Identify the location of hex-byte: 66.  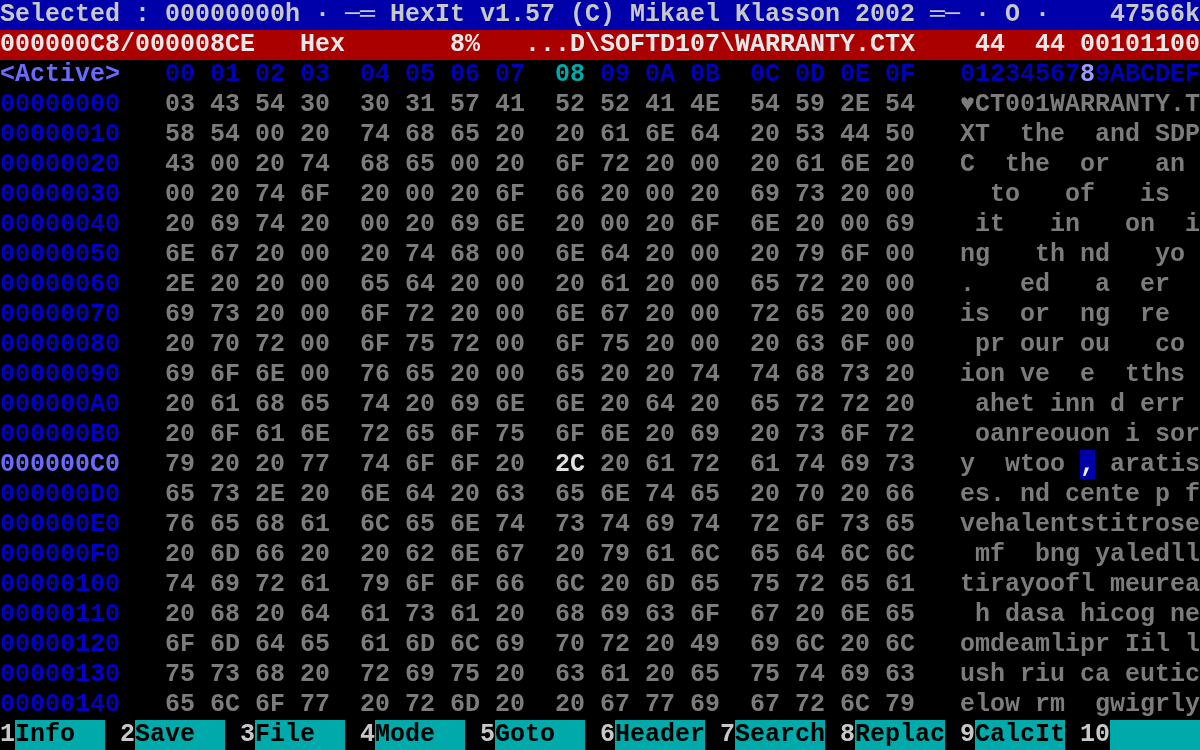
(570, 195).